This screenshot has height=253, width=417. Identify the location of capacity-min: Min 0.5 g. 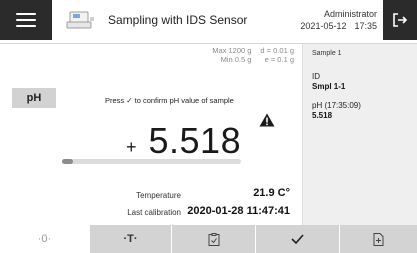
(236, 59).